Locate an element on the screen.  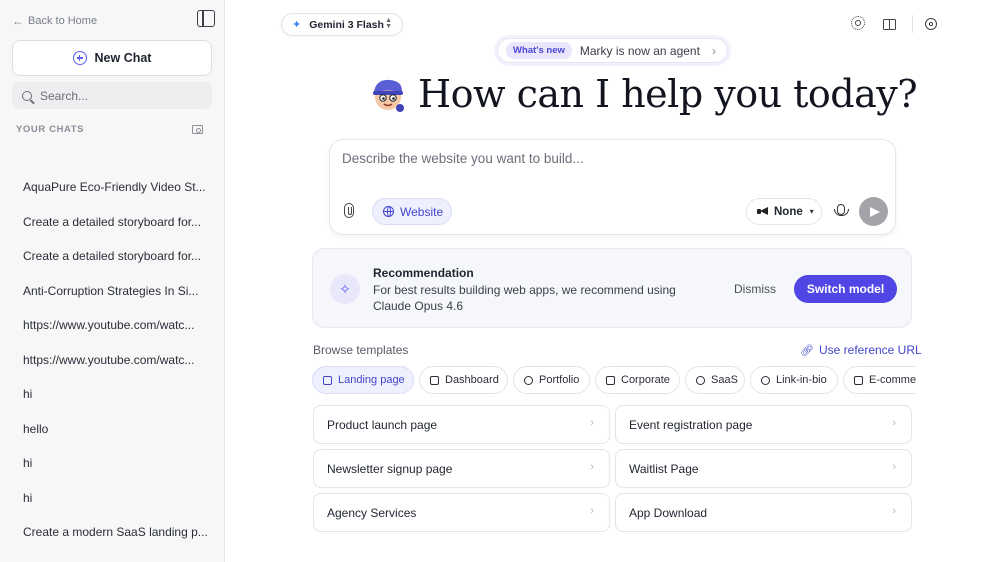
hero: How can I help you today? is located at coordinates (643, 94).